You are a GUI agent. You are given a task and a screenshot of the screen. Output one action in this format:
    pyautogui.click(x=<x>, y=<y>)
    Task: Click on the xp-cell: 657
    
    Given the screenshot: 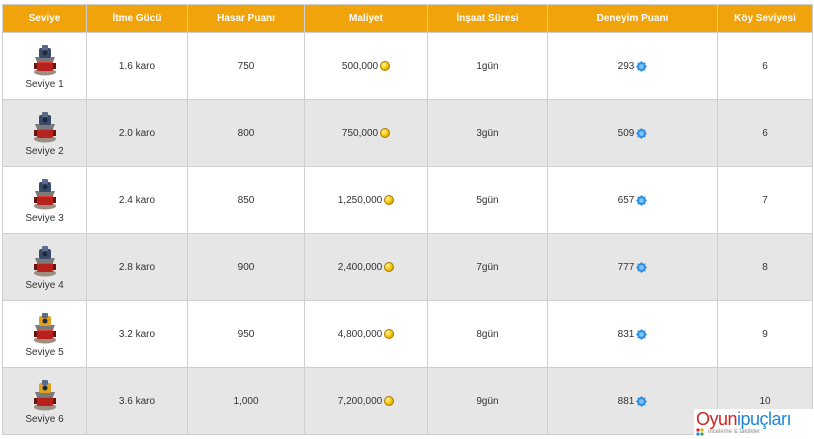 What is the action you would take?
    pyautogui.click(x=632, y=200)
    